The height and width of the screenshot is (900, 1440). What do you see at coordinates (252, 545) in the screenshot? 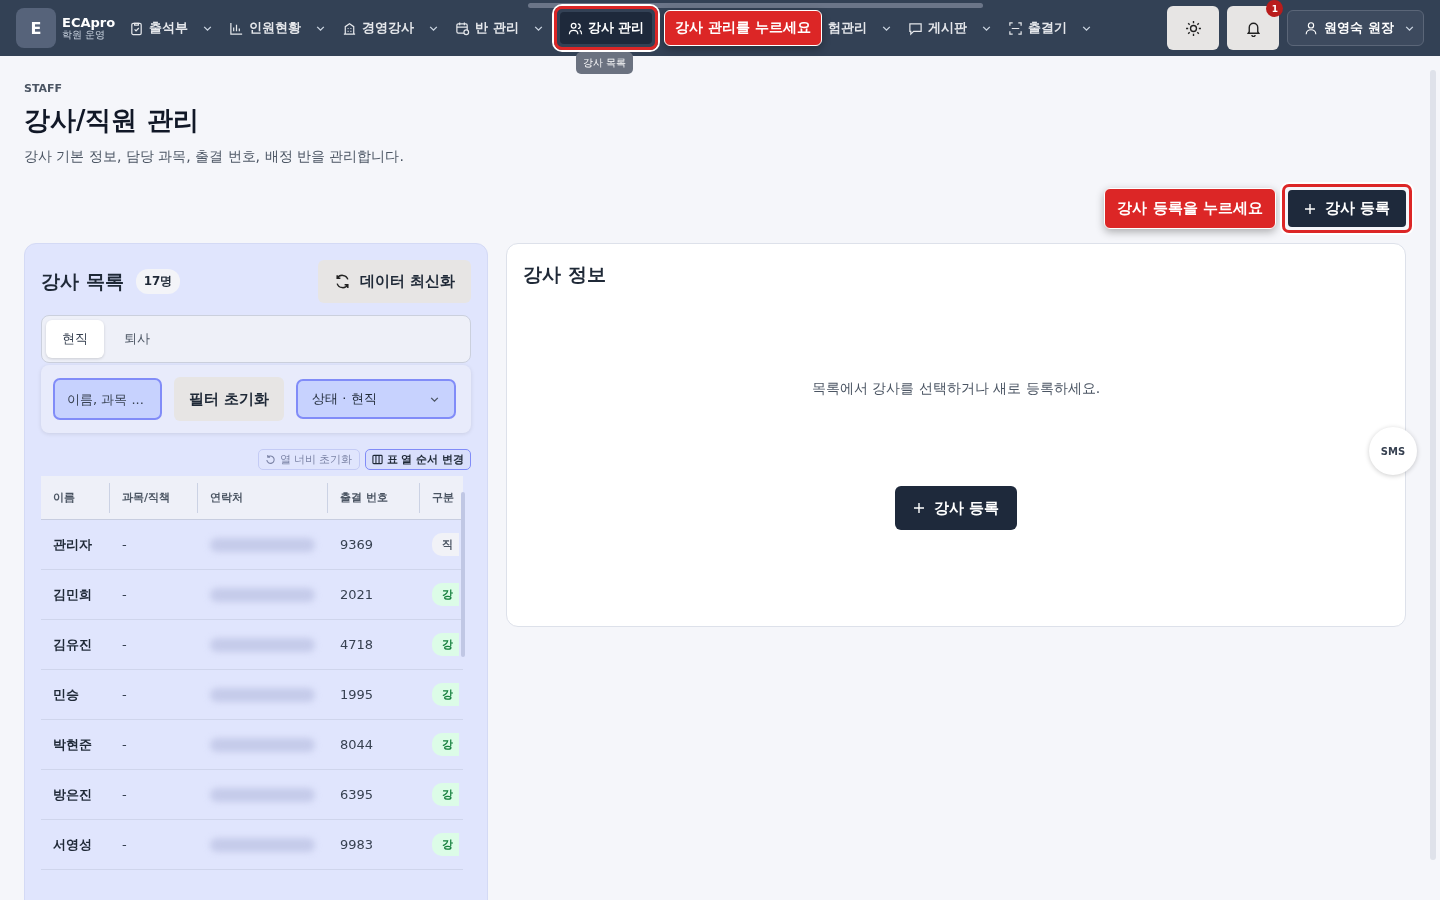
I see `table-row: 관리자 - 9369 직` at bounding box center [252, 545].